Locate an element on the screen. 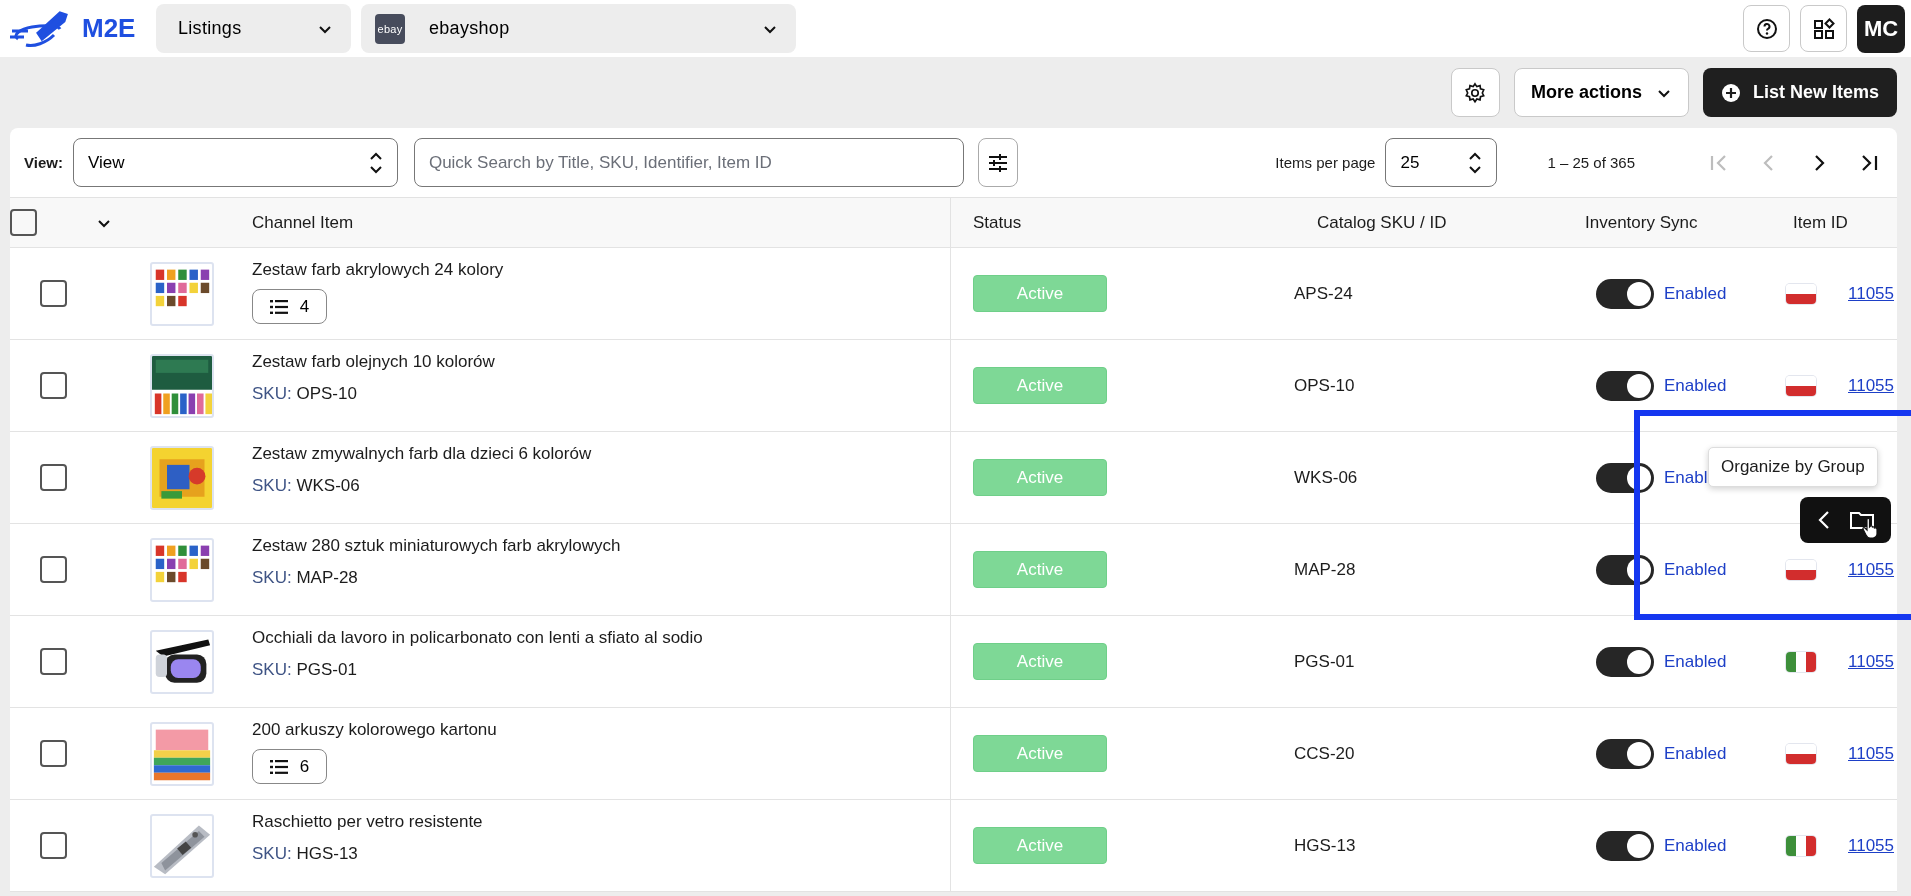  logo-text: M2E is located at coordinates (109, 28).